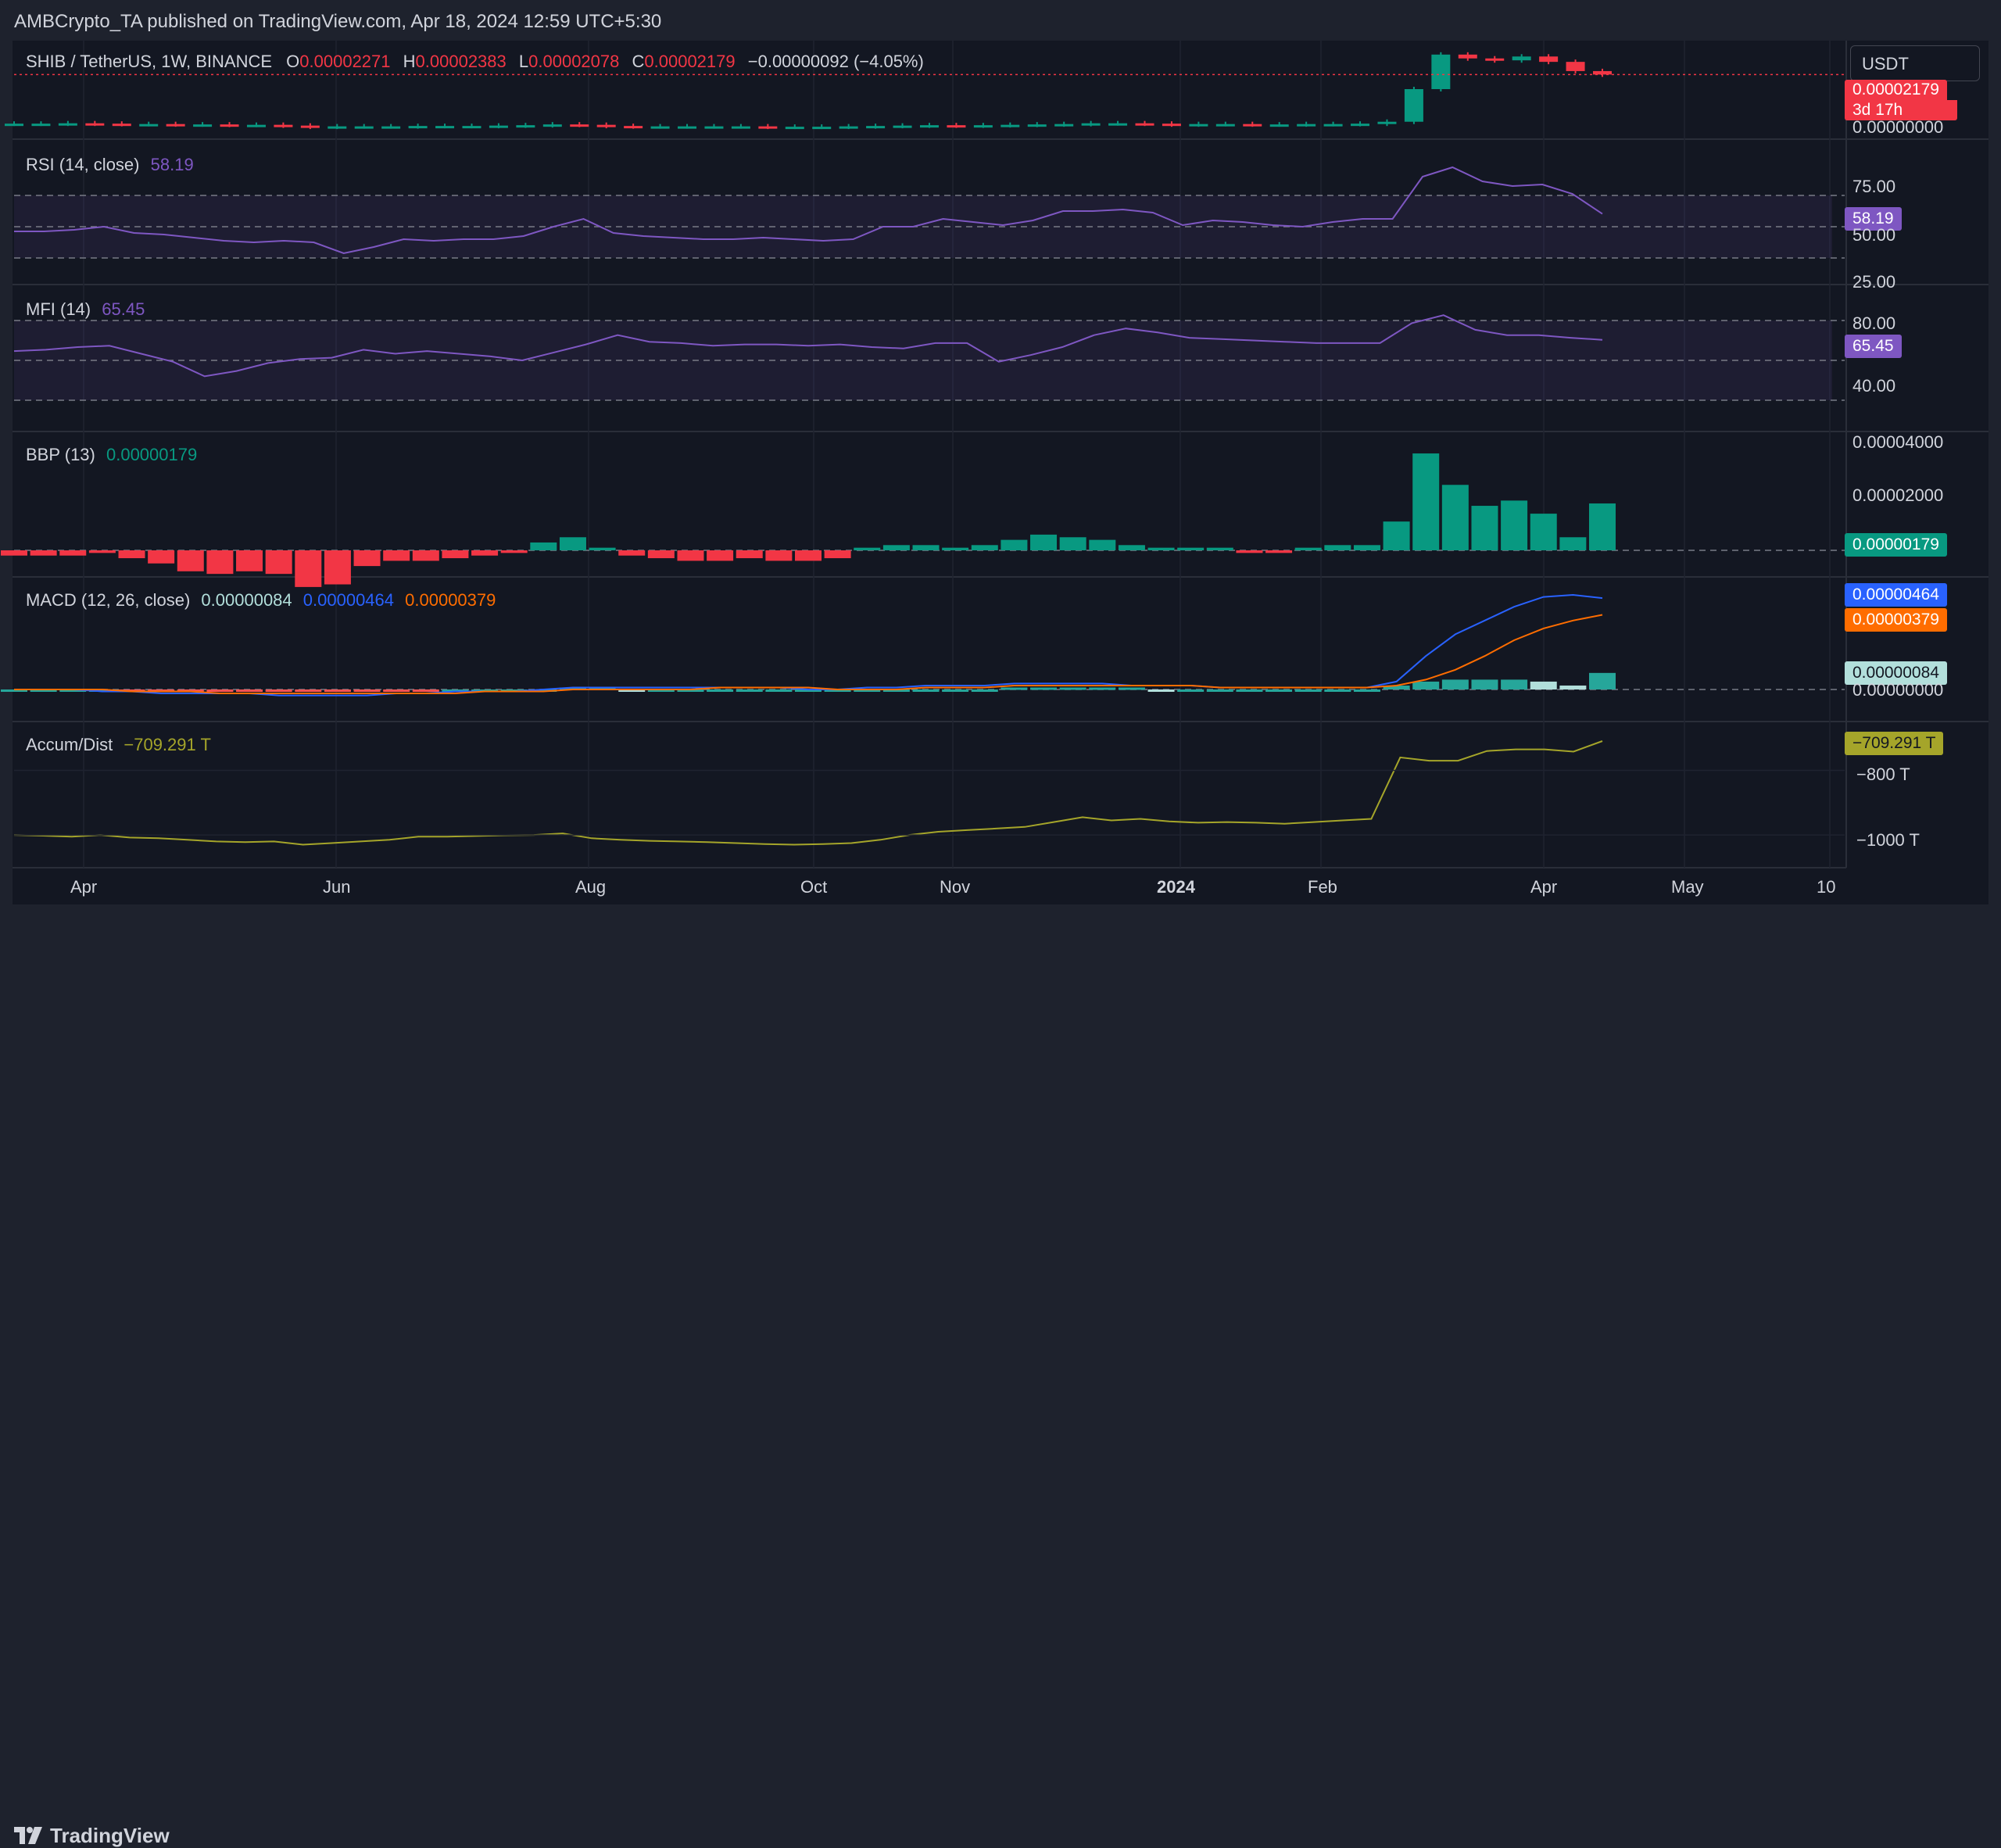 The width and height of the screenshot is (2001, 1848). What do you see at coordinates (124, 309) in the screenshot?
I see `mfi-value: 65.45` at bounding box center [124, 309].